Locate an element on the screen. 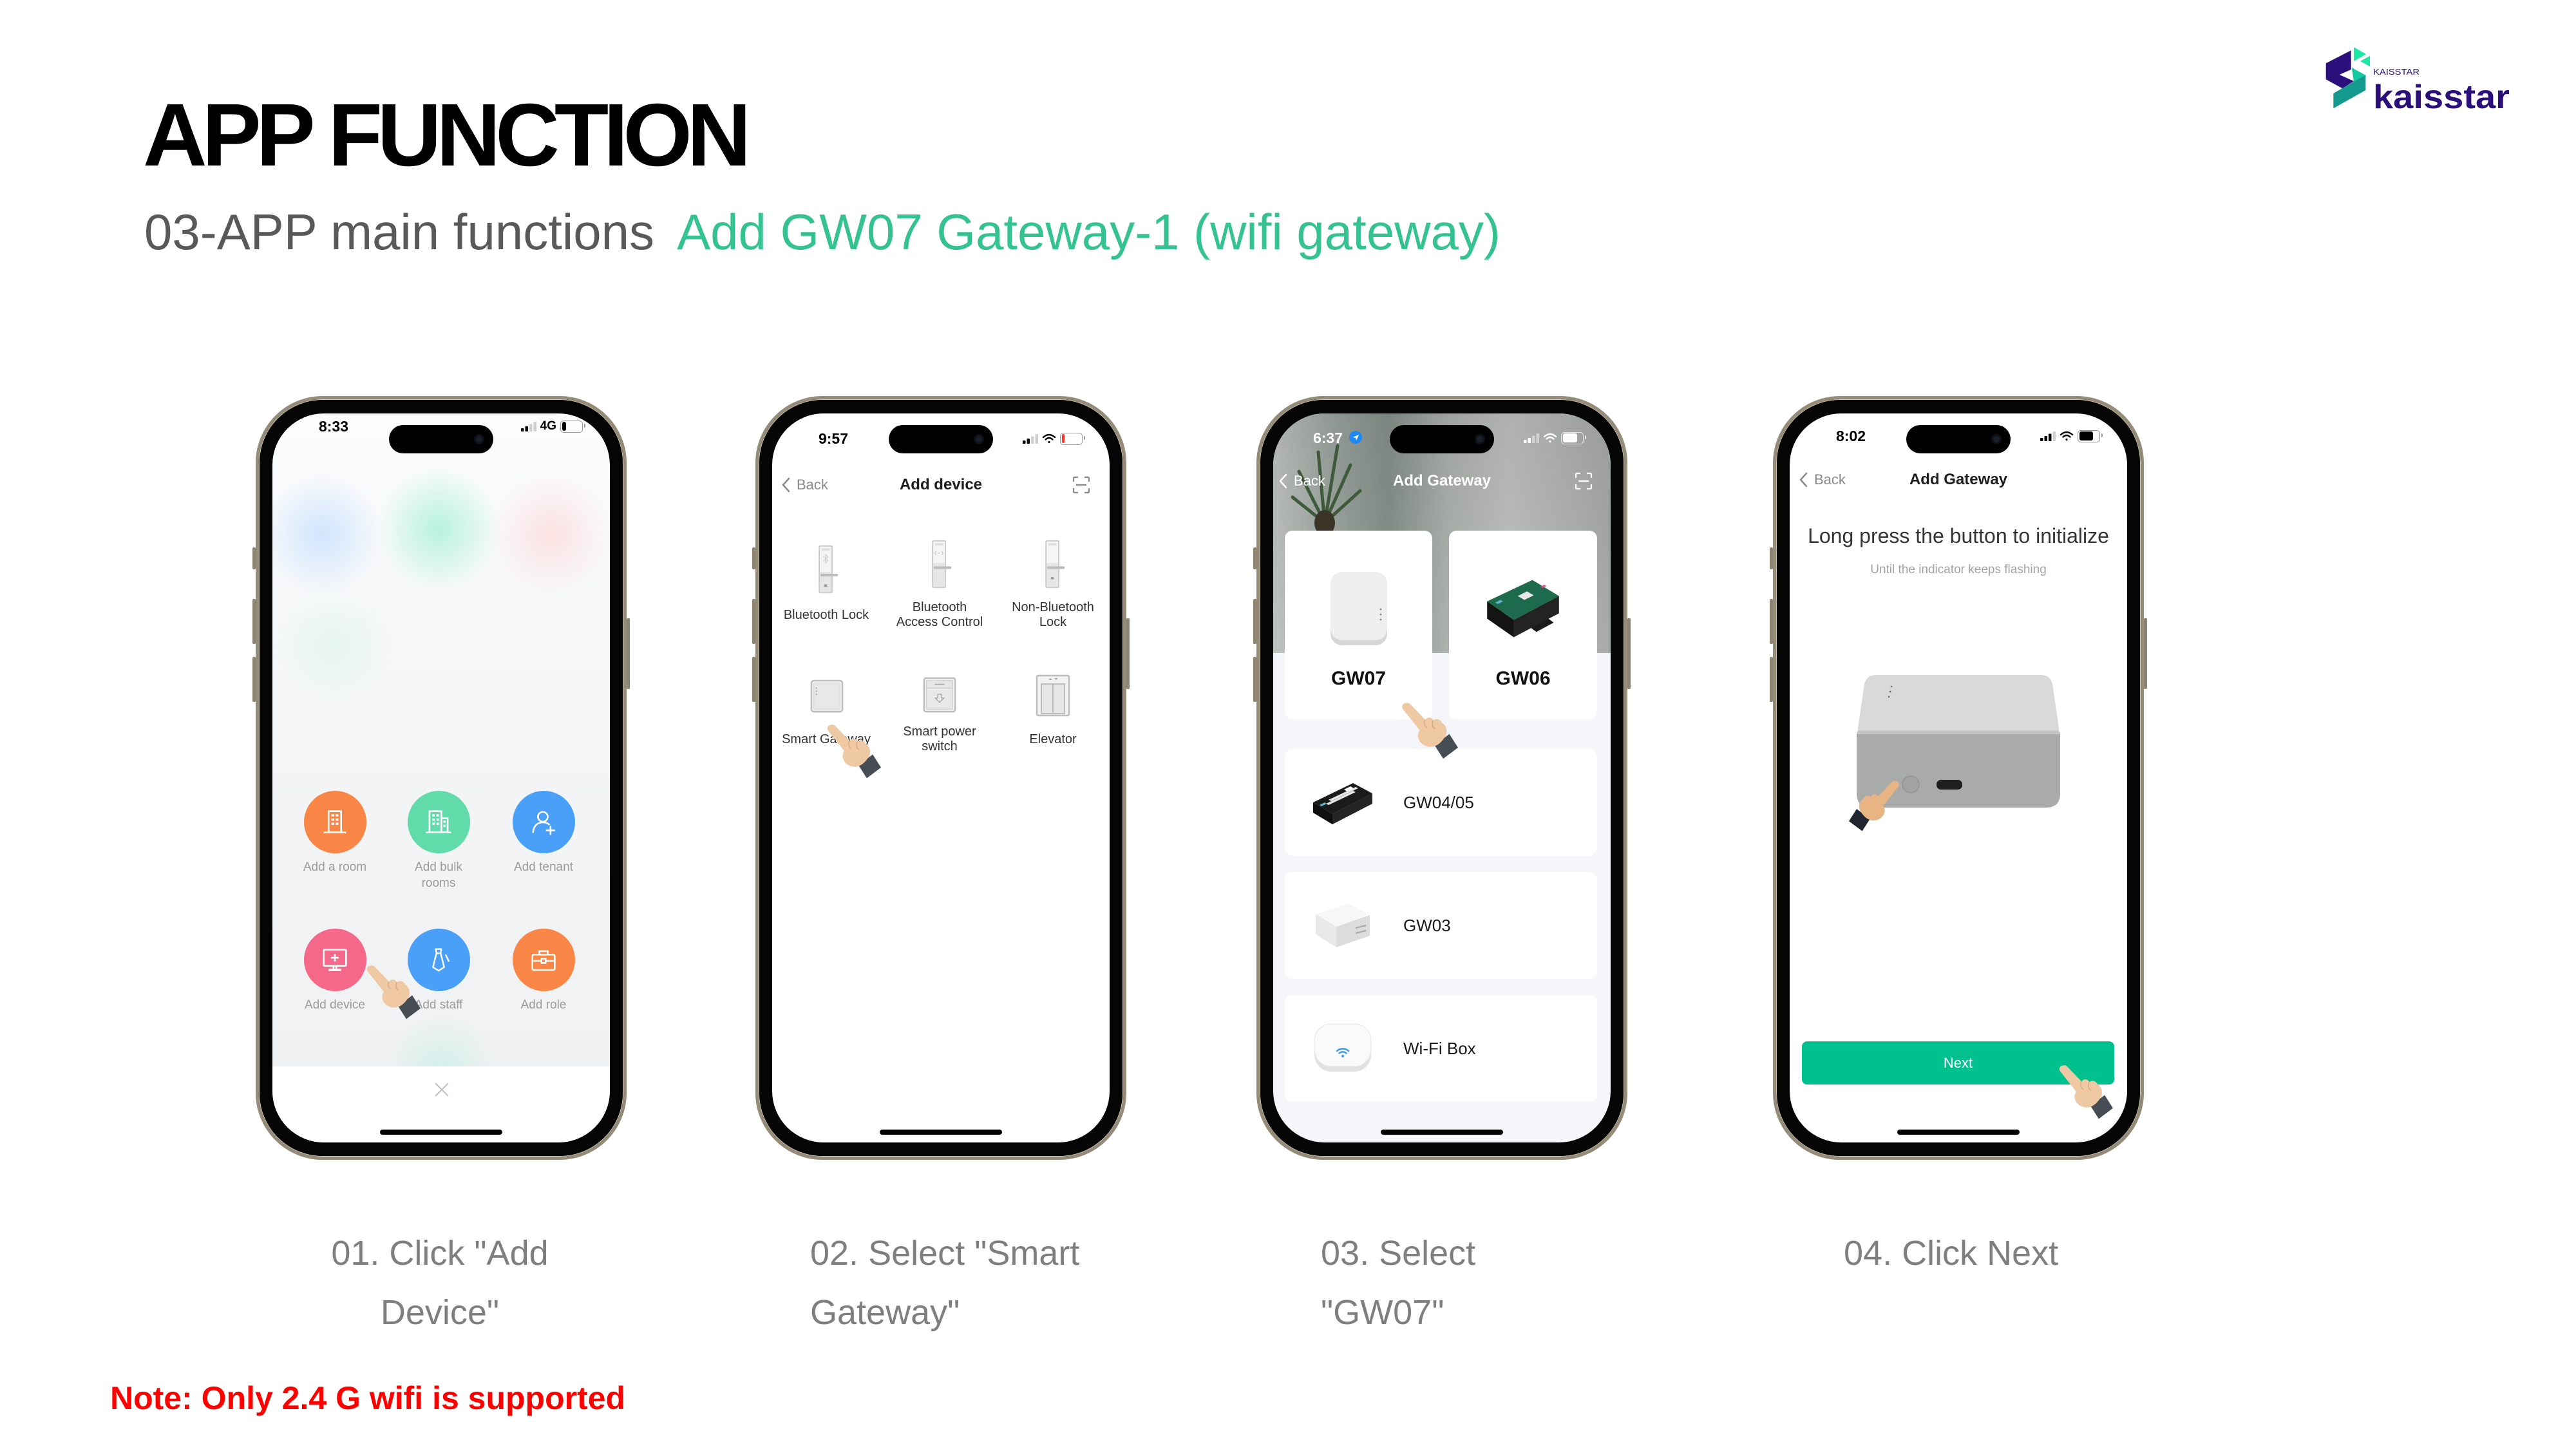  elevator-icon is located at coordinates (1053, 695).